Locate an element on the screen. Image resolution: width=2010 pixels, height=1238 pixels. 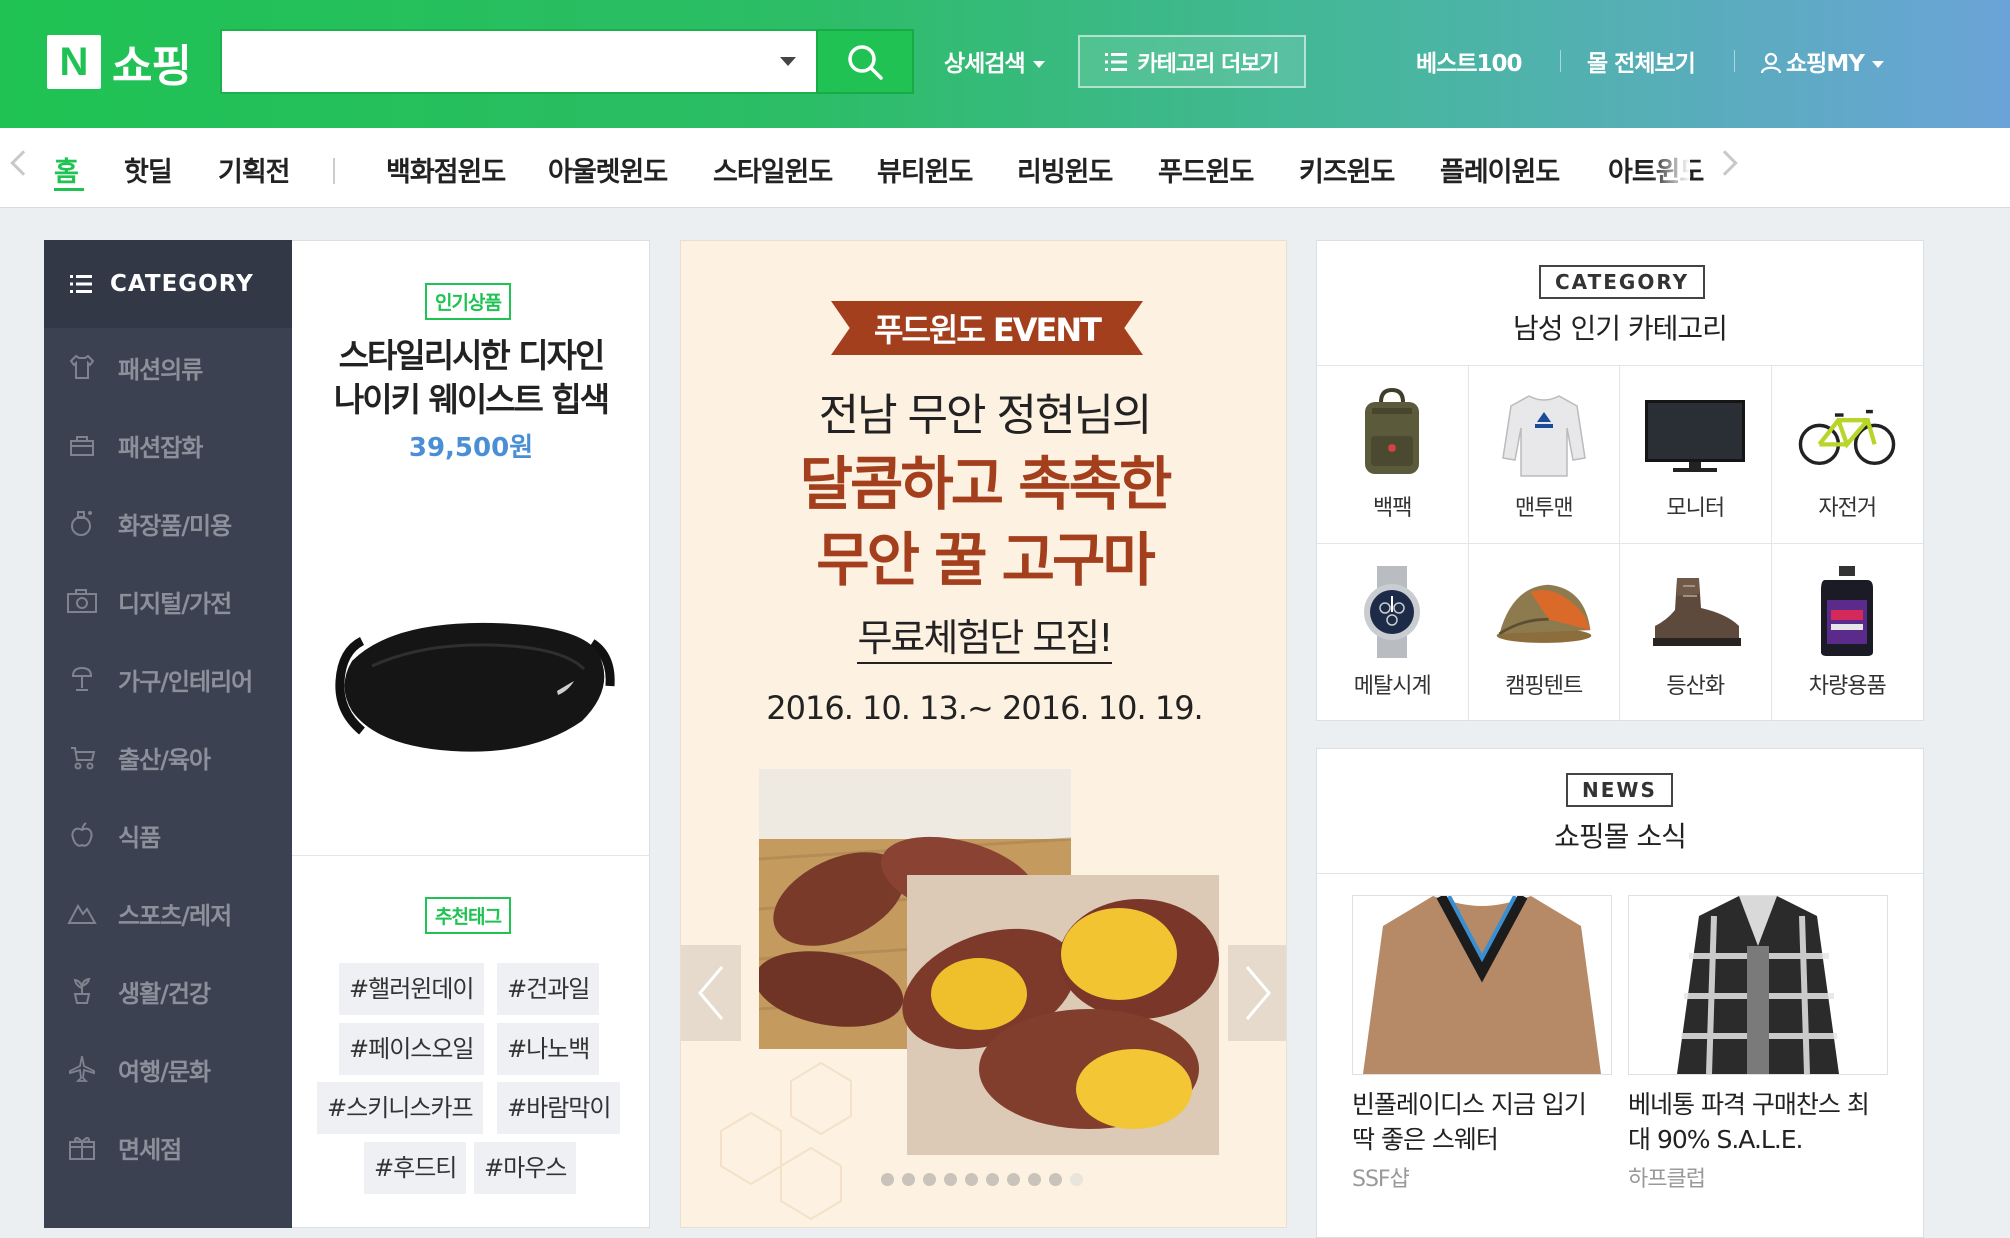
news-title: 빈폴레이디스 지금 입기 딱 좋은 스웨터 is located at coordinates (1483, 1122).